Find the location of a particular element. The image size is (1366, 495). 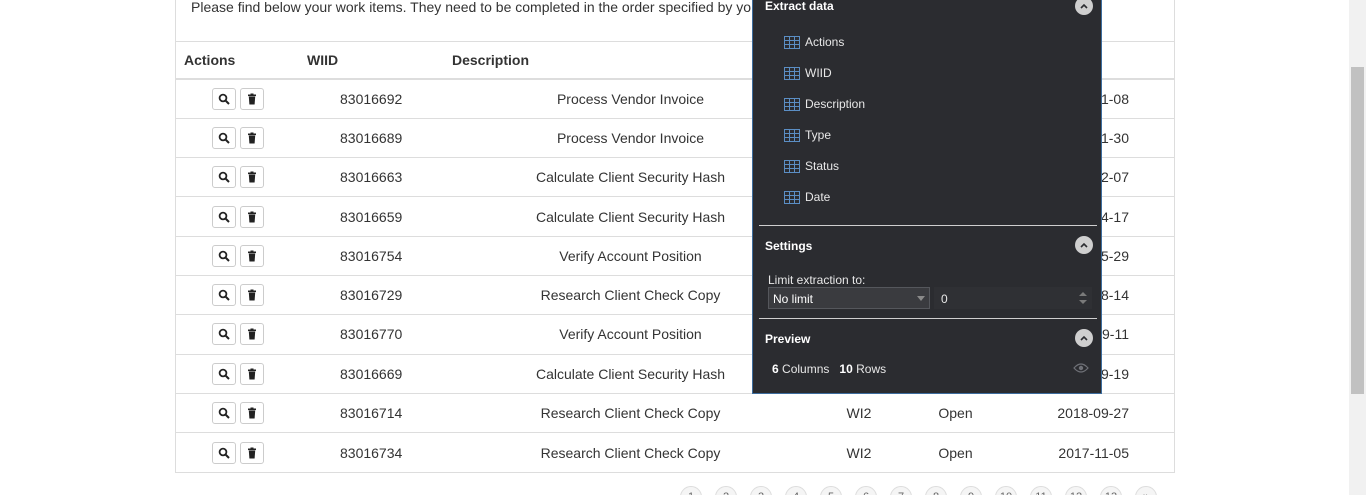

spin-down-icon is located at coordinates (1083, 302).